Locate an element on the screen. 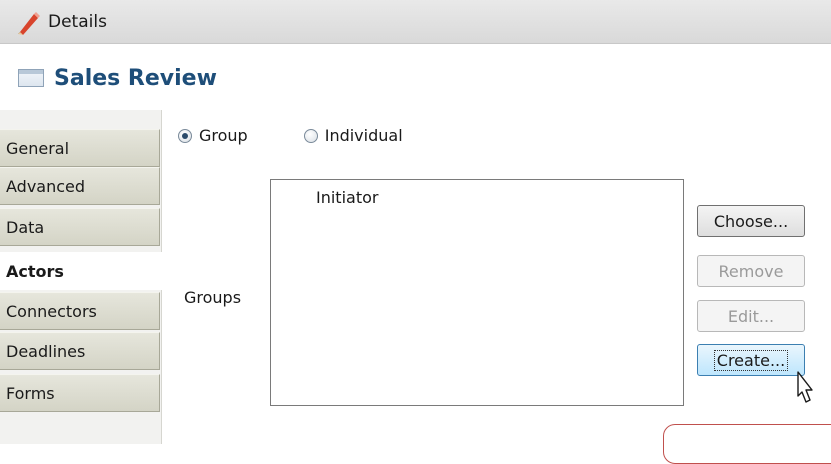 The height and width of the screenshot is (464, 831). radio-group-label: Group is located at coordinates (223, 135).